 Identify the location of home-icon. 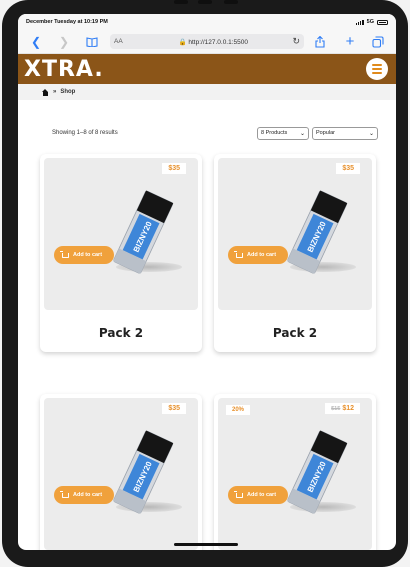
(45, 92).